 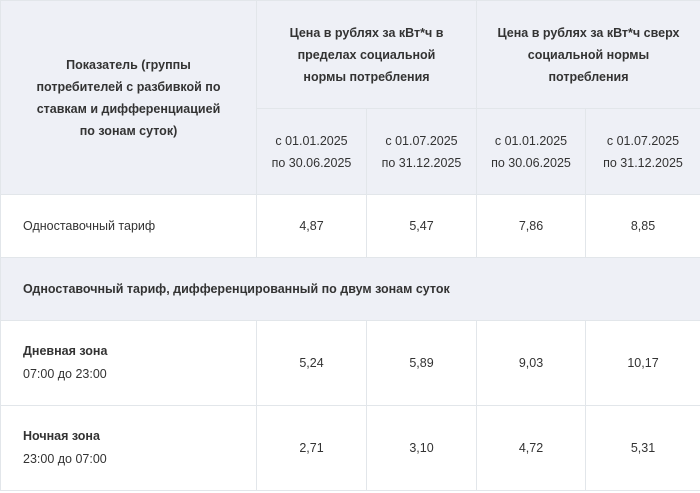 I want to click on header-period-1: с 01.01.2025 по 30.06.2025, so click(x=311, y=151).